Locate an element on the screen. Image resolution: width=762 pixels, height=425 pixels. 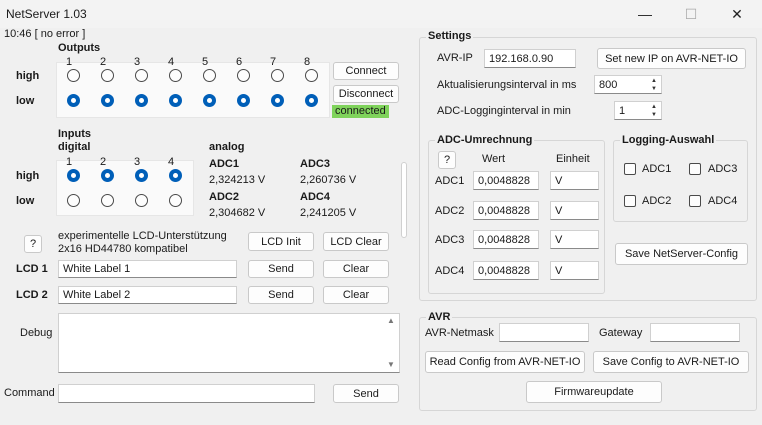
lcd-clear-all-button: LCD Clear is located at coordinates (356, 241).